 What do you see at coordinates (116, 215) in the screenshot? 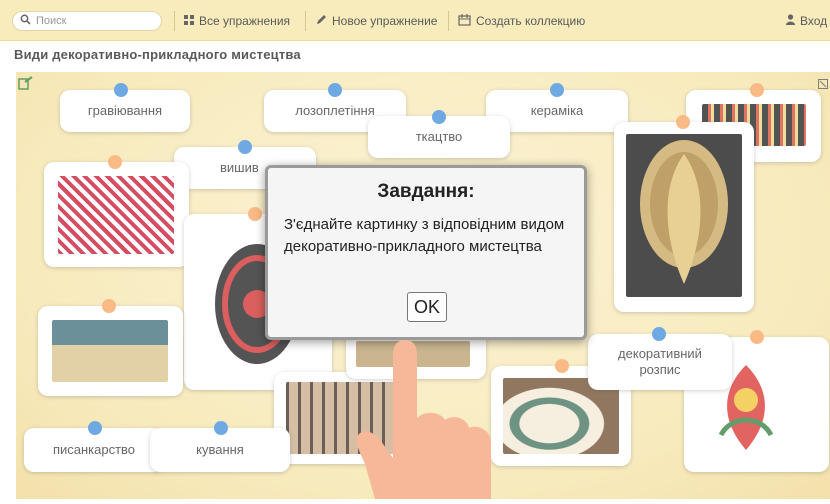
I see `embroidery-image` at bounding box center [116, 215].